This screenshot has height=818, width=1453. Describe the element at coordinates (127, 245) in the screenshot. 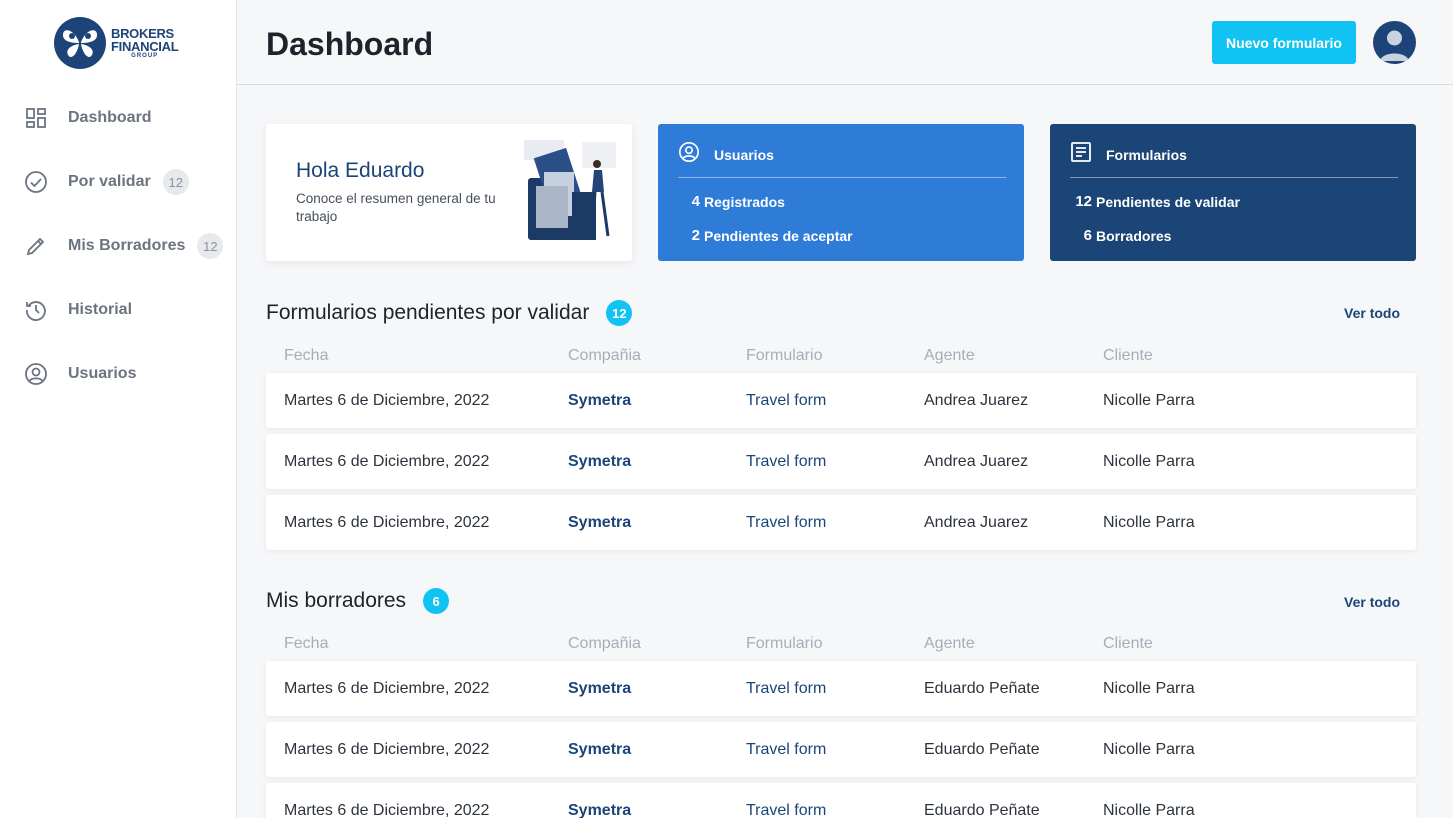

I see `sidebar-item-label: Mis Borradores` at that location.